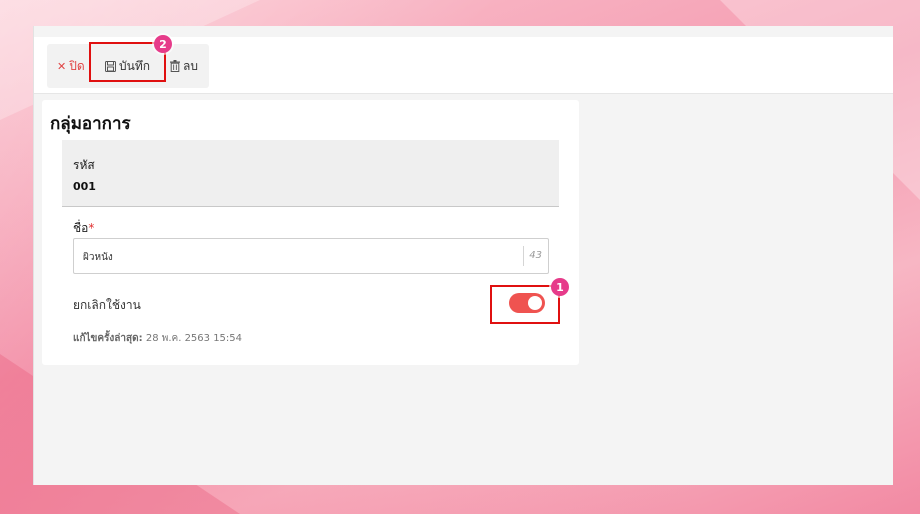 Image resolution: width=920 pixels, height=514 pixels. What do you see at coordinates (81, 228) in the screenshot?
I see `name-label-text: ชื่อ` at bounding box center [81, 228].